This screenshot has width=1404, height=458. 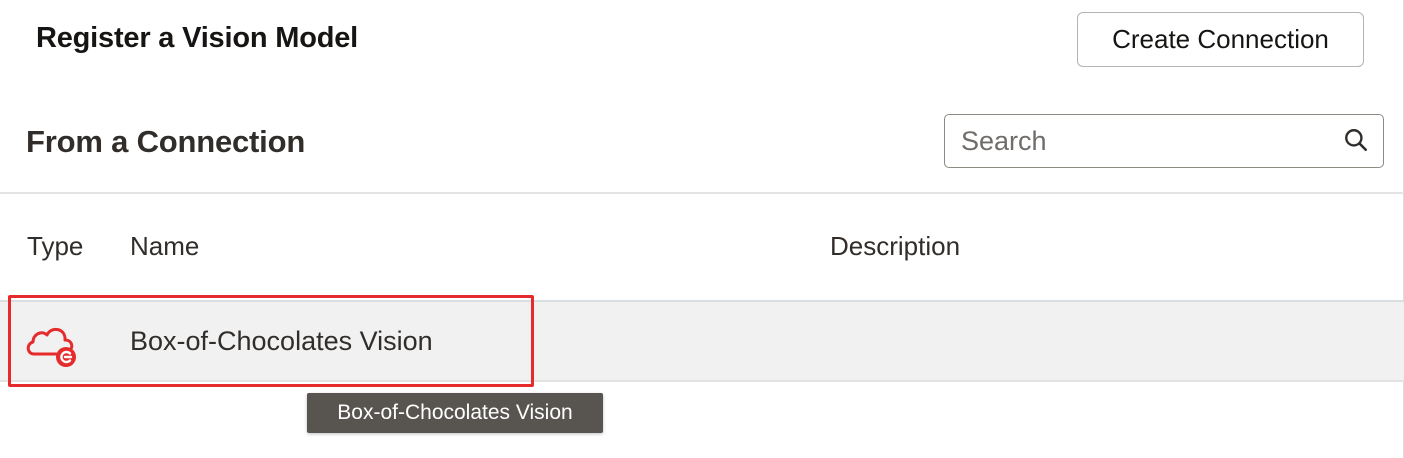 What do you see at coordinates (895, 246) in the screenshot?
I see `column-header-description: Description` at bounding box center [895, 246].